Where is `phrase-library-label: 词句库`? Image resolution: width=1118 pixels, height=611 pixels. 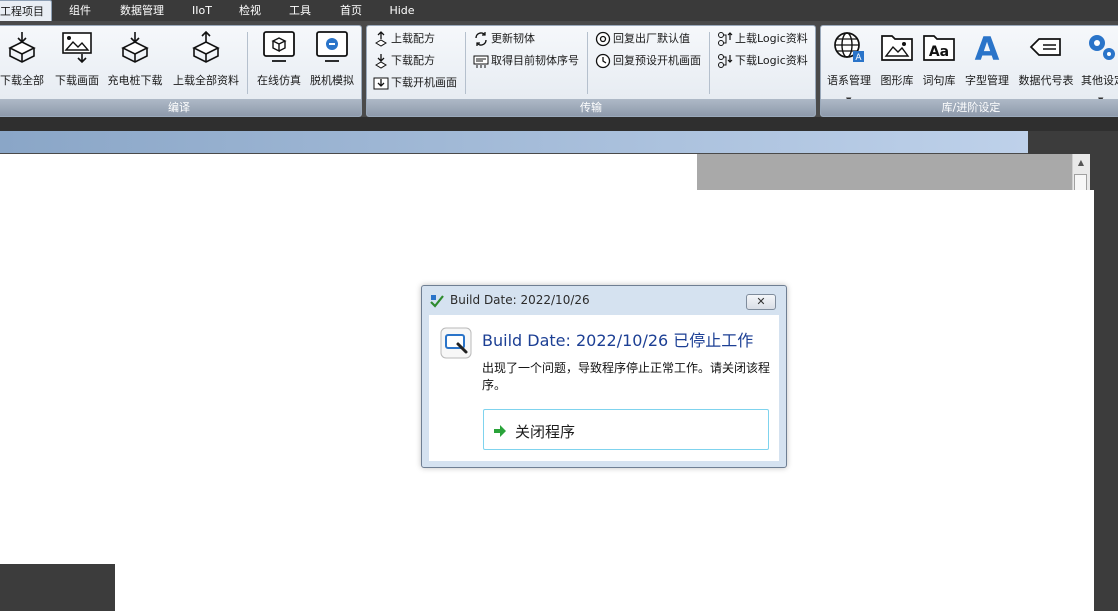 phrase-library-label: 词句库 is located at coordinates (939, 80).